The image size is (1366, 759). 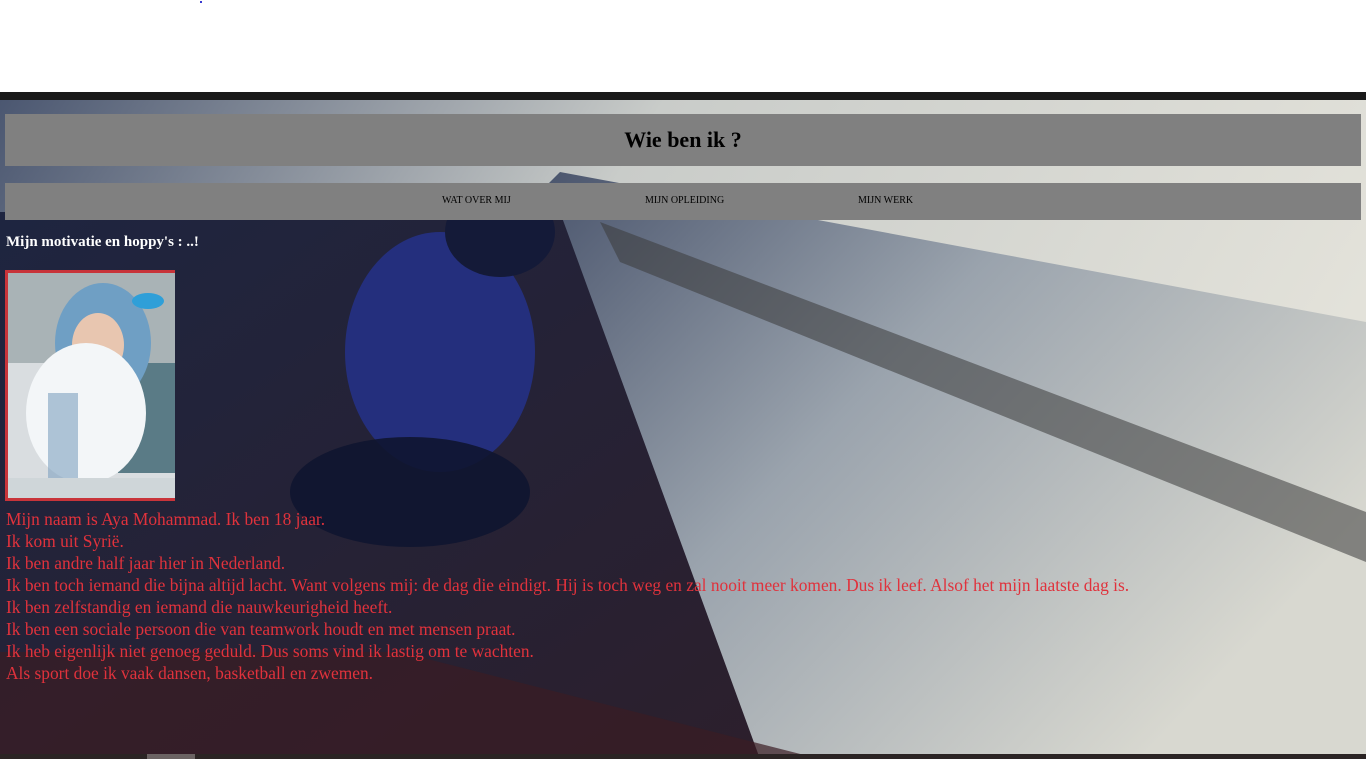 I want to click on section-heading: Mijn motivatie en hoppy's : ..!, so click(x=102, y=242).